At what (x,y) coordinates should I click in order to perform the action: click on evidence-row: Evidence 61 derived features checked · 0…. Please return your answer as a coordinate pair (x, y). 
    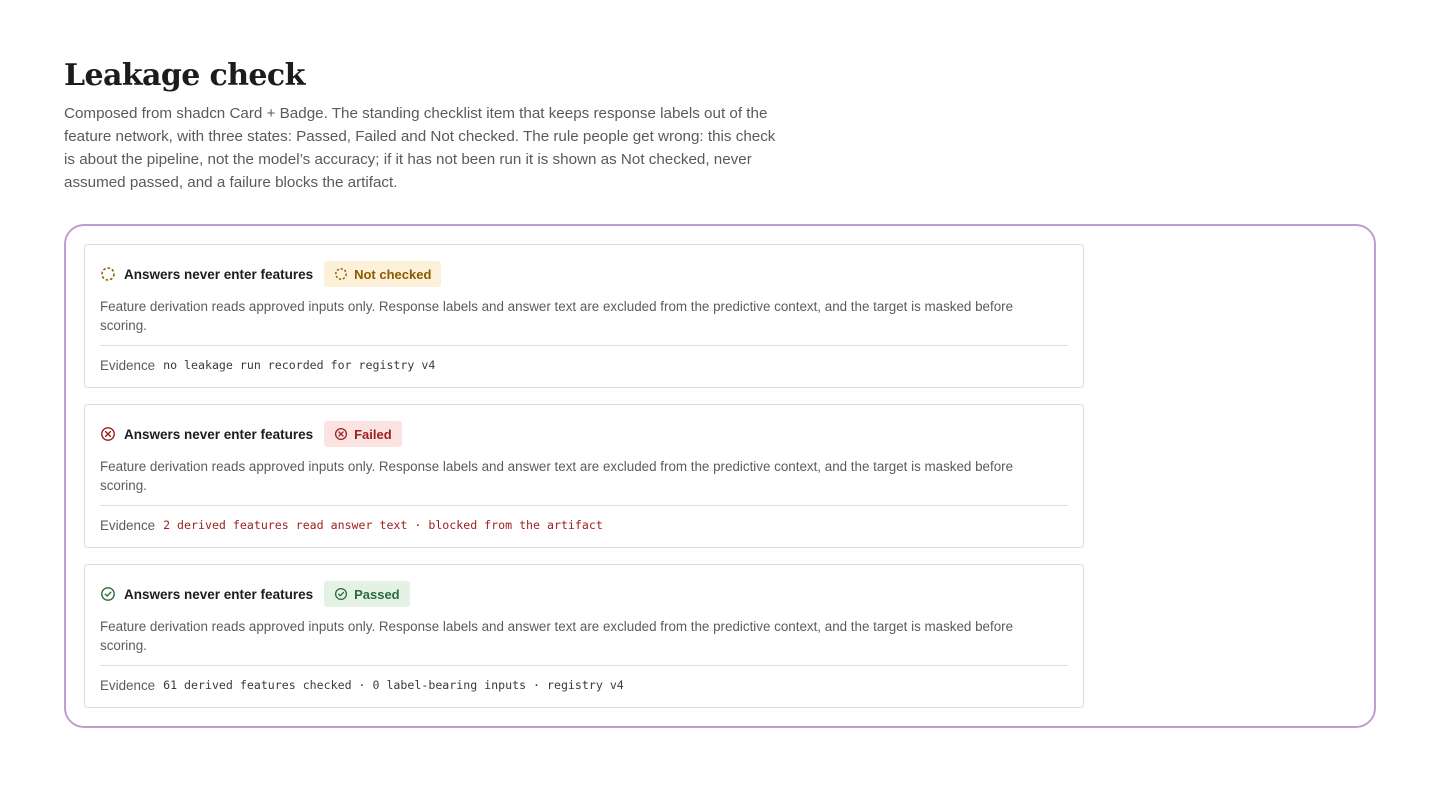
    Looking at the image, I should click on (362, 685).